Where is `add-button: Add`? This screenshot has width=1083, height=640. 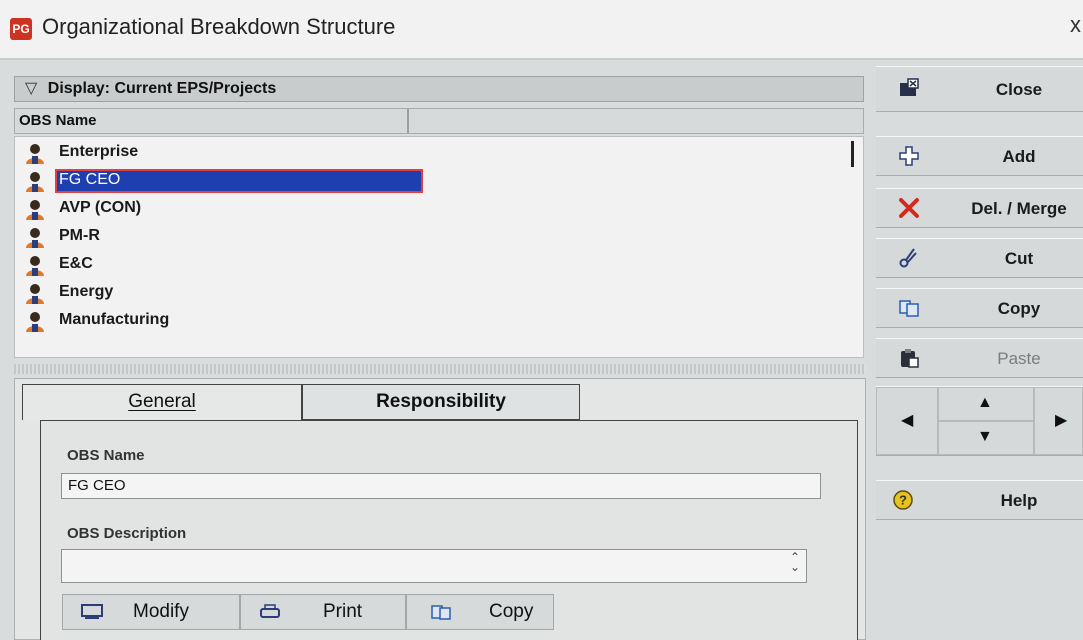
add-button: Add is located at coordinates (979, 156).